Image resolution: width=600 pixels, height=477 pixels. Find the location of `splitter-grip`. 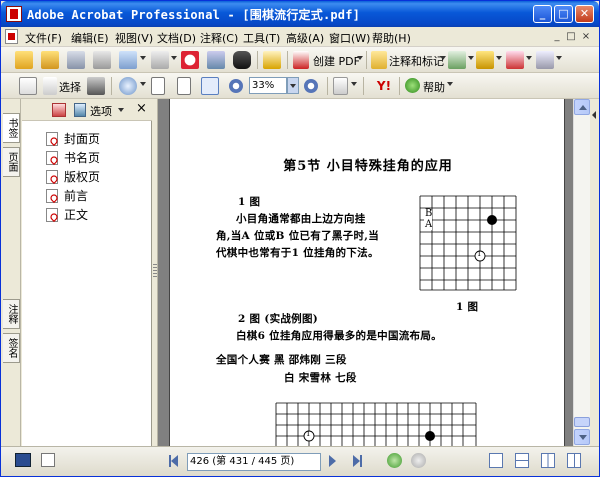

splitter-grip is located at coordinates (155, 271).